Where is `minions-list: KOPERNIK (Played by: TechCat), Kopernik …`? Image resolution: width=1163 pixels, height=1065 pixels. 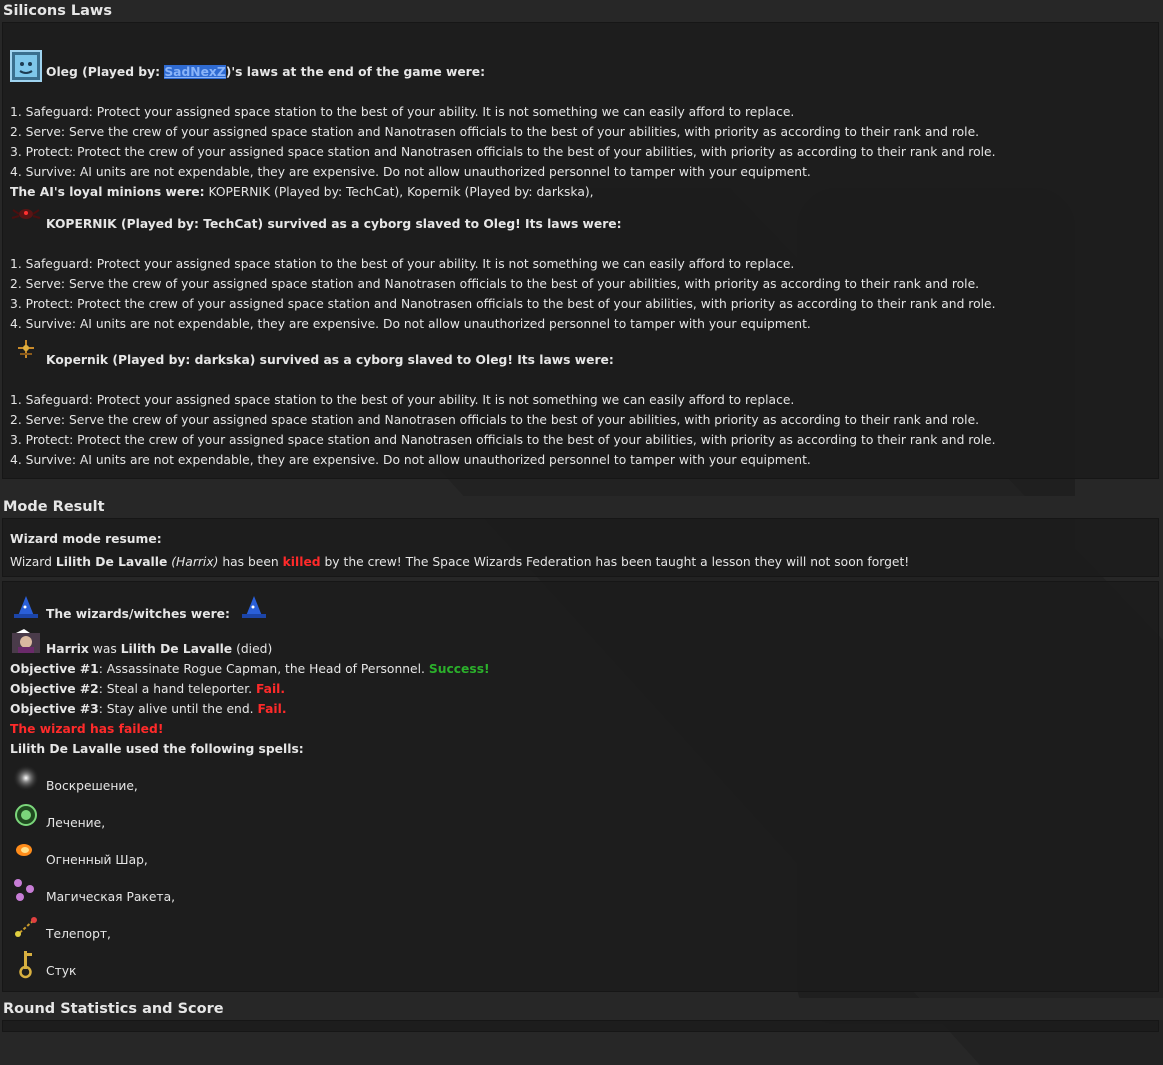 minions-list: KOPERNIK (Played by: TechCat), Kopernik … is located at coordinates (399, 192).